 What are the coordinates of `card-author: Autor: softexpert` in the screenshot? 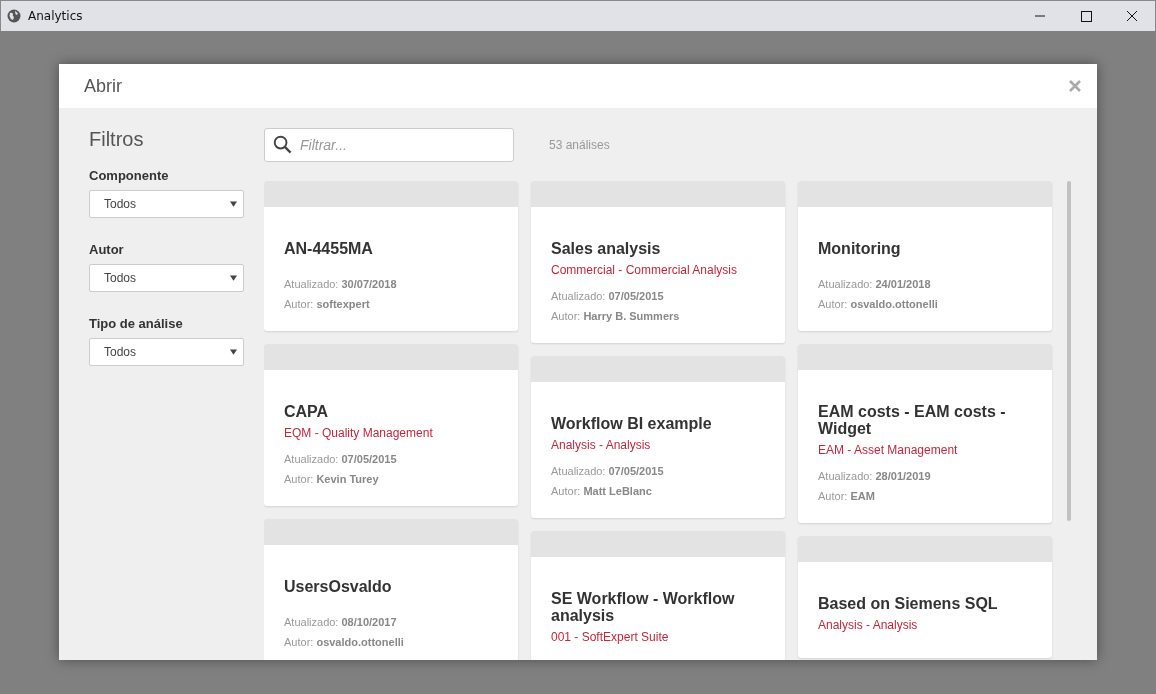 It's located at (327, 304).